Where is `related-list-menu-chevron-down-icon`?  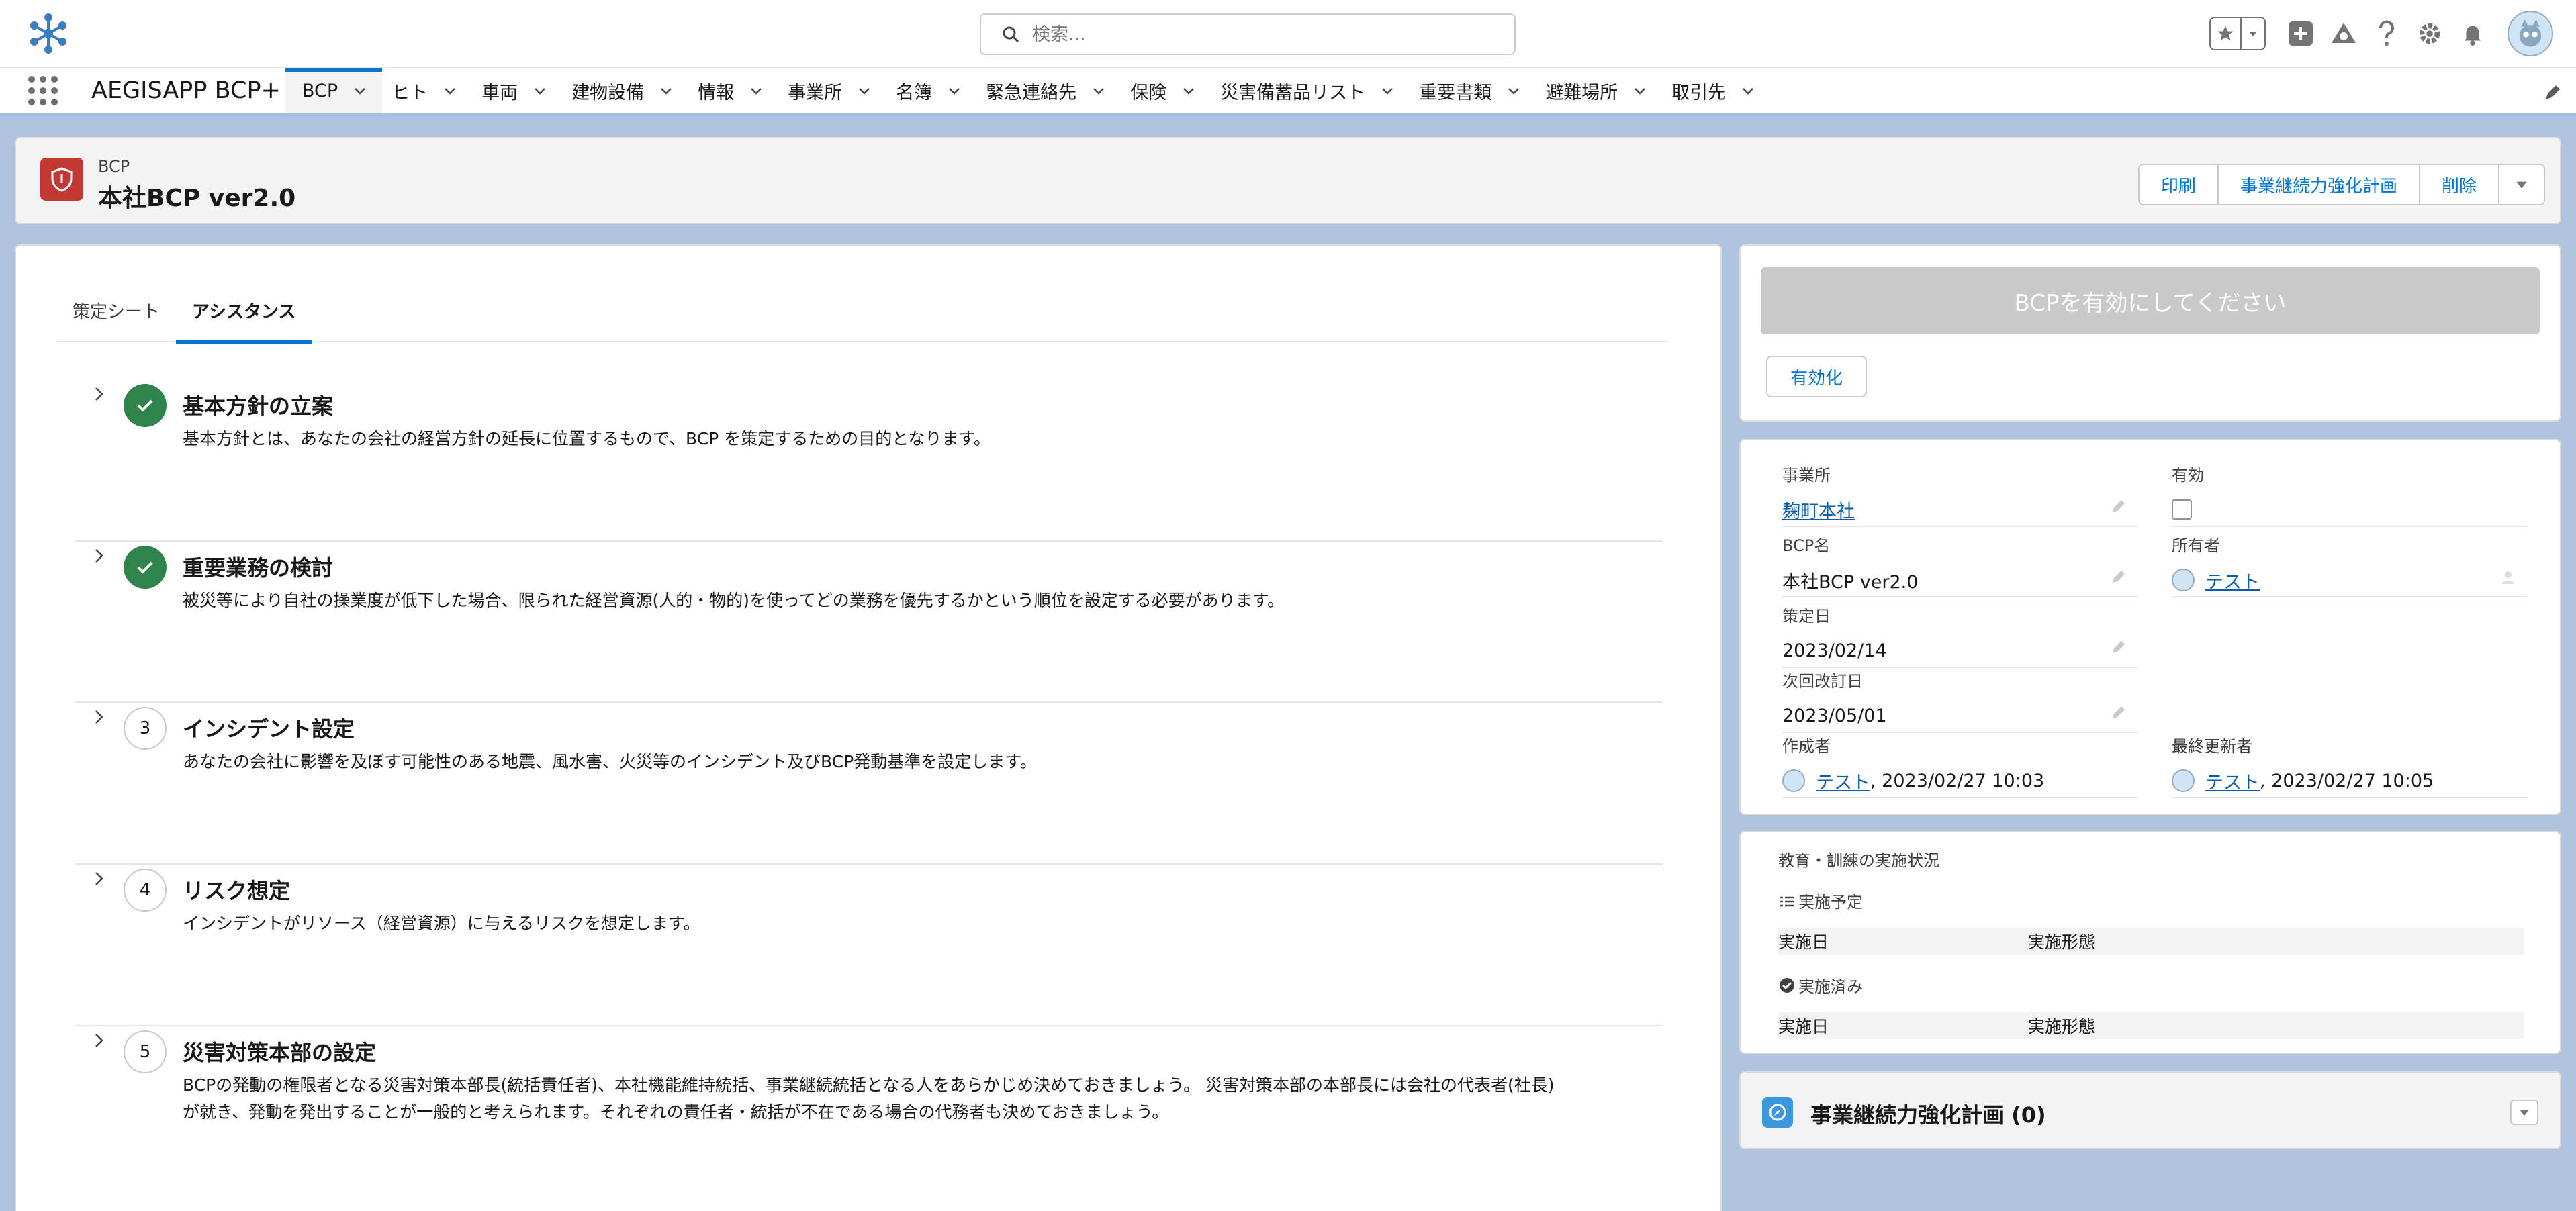
related-list-menu-chevron-down-icon is located at coordinates (2524, 1112).